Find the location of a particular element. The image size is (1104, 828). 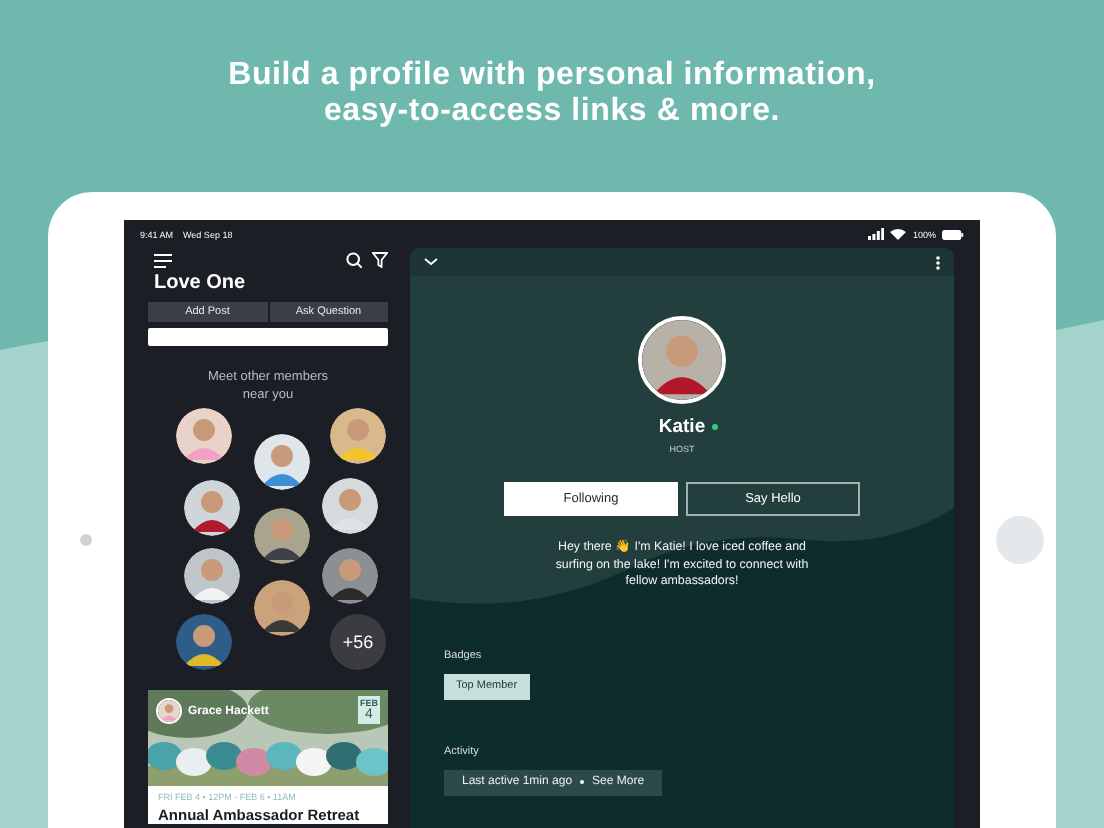

profile-name: Katie is located at coordinates (682, 427).